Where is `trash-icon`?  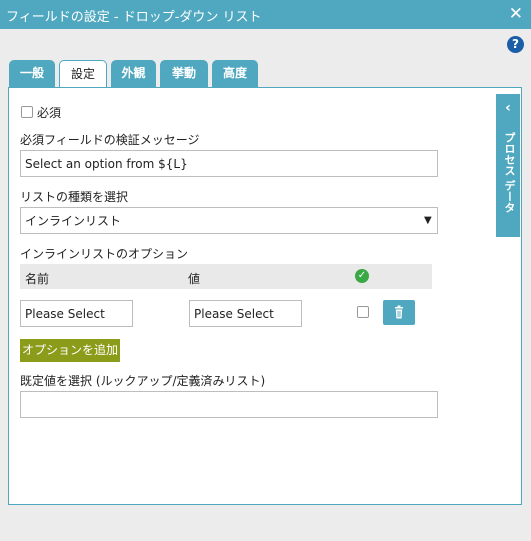
trash-icon is located at coordinates (399, 312).